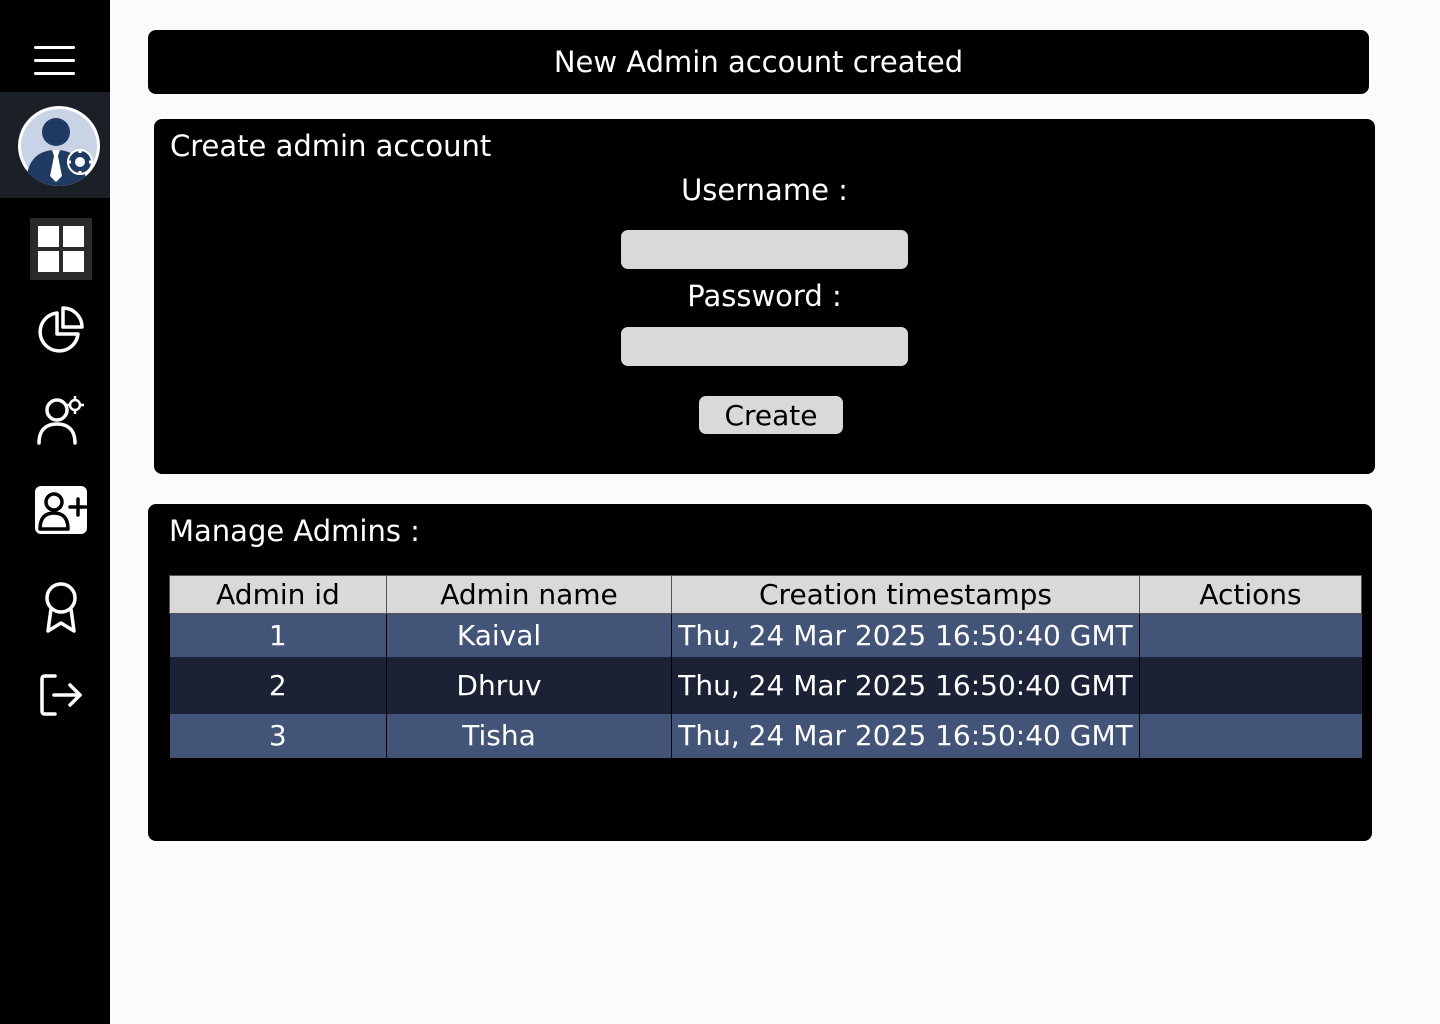 The height and width of the screenshot is (1024, 1440). I want to click on sidebar, so click(55, 512).